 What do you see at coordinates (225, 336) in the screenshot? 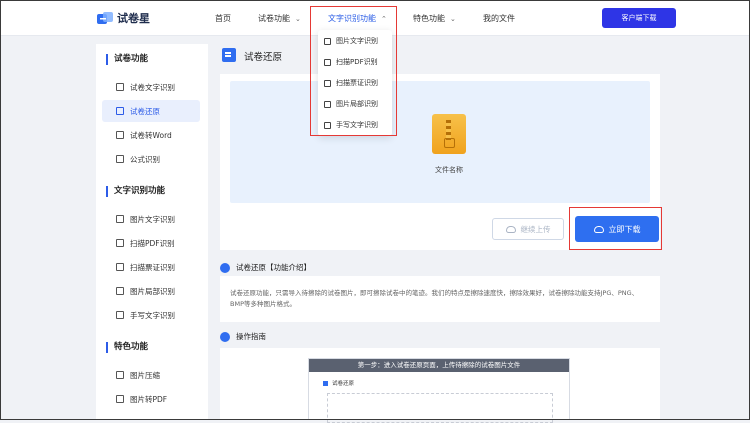
I see `guide-icon` at bounding box center [225, 336].